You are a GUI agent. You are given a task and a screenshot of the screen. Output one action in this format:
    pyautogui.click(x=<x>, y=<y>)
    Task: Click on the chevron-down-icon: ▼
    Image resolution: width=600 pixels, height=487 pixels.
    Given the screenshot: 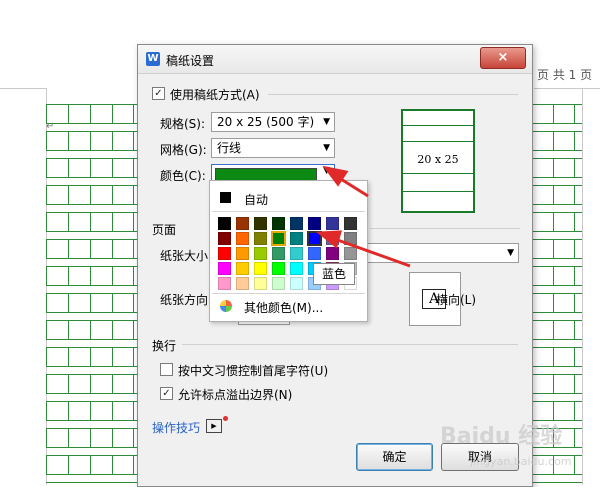 What is the action you would take?
    pyautogui.click(x=510, y=253)
    